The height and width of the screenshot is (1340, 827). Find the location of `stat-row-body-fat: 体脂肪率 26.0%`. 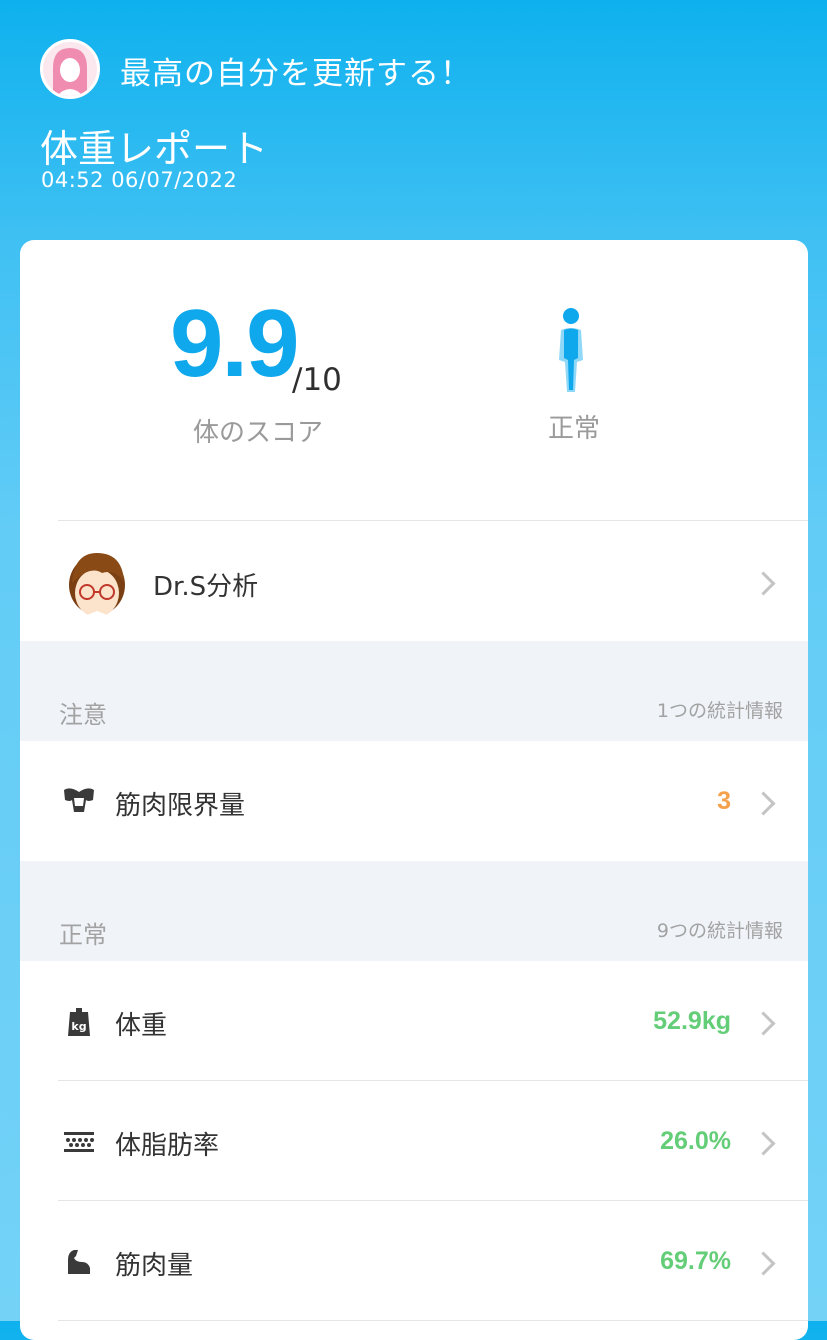

stat-row-body-fat: 体脂肪率 26.0% is located at coordinates (414, 1140).